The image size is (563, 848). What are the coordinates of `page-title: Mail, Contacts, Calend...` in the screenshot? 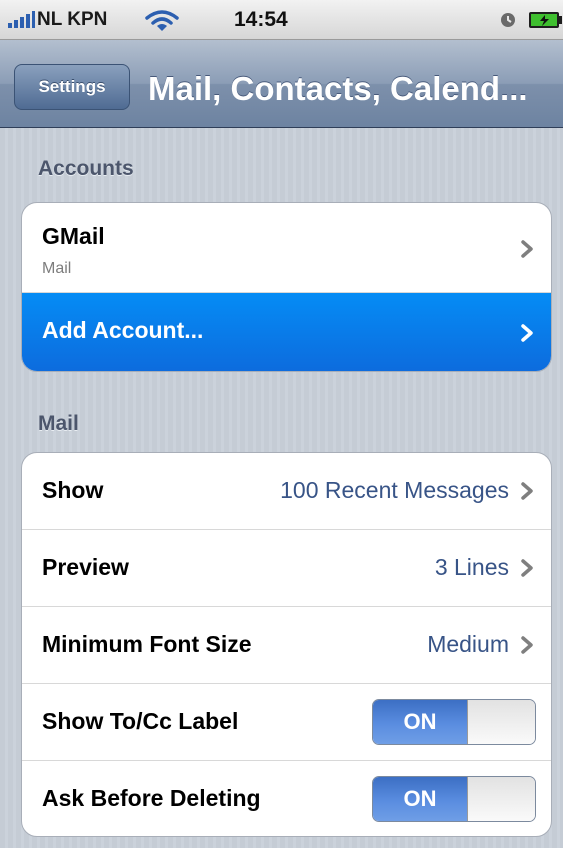 It's located at (338, 88).